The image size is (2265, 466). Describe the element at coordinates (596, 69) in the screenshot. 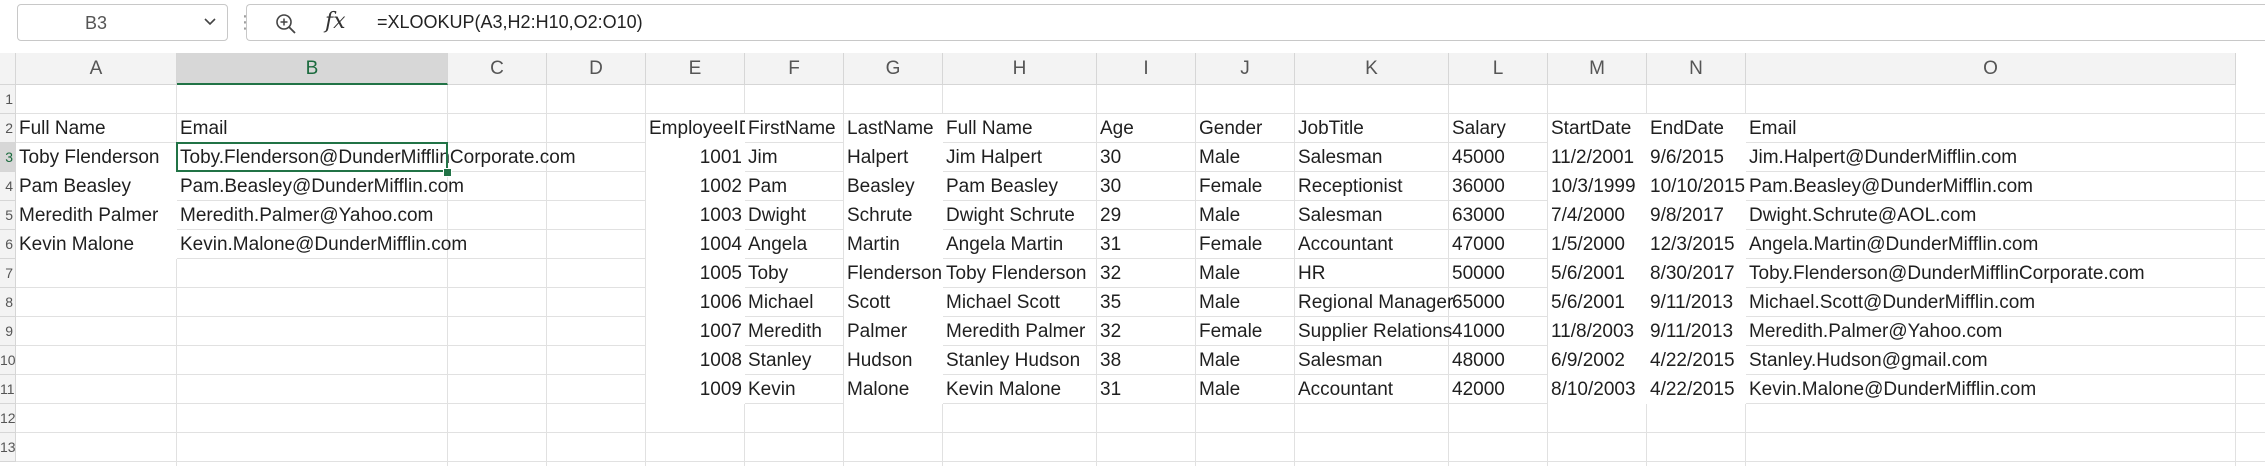

I see `column-header-d: D` at that location.